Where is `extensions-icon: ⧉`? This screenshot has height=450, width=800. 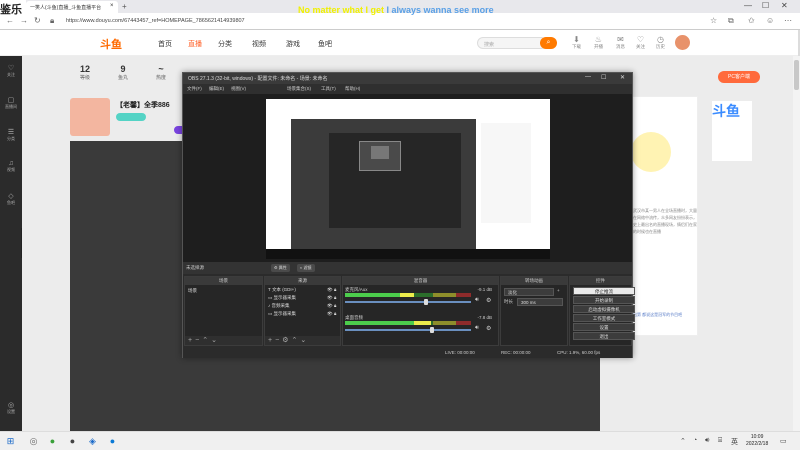 extensions-icon: ⧉ is located at coordinates (731, 21).